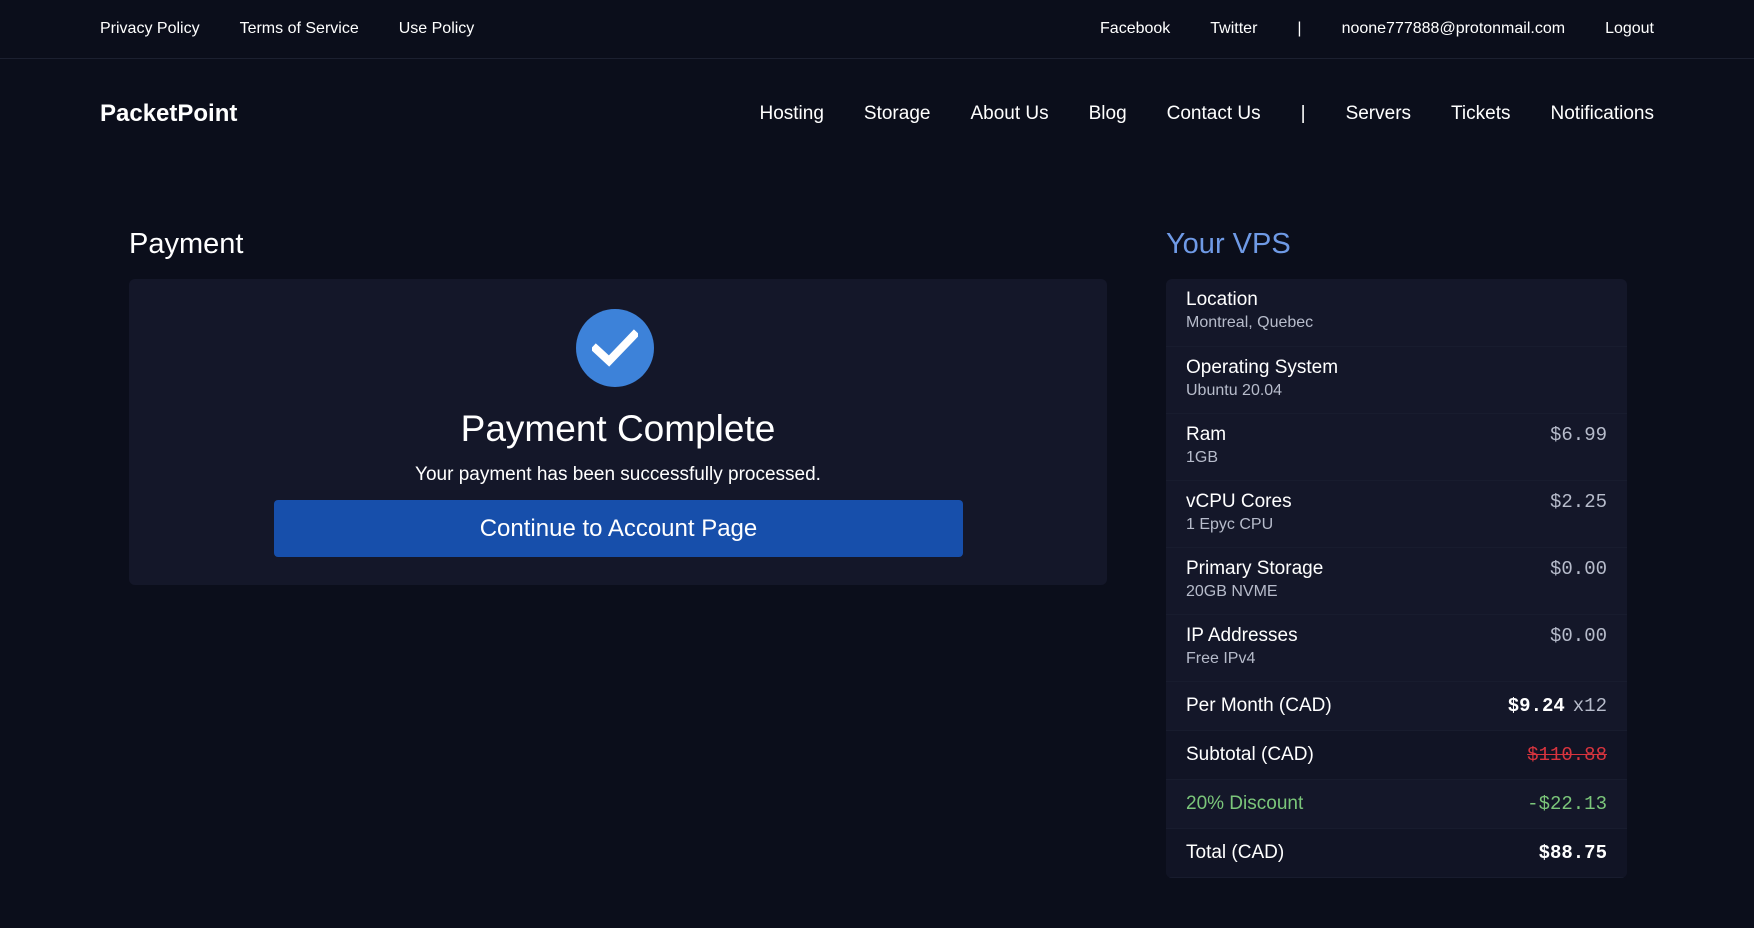 The height and width of the screenshot is (928, 1754). I want to click on per-month-amount: $9.24, so click(1536, 706).